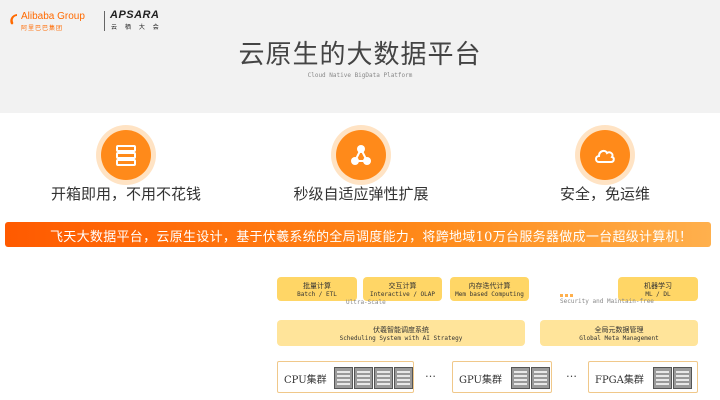  I want to click on decorative-dots, so click(567, 295).